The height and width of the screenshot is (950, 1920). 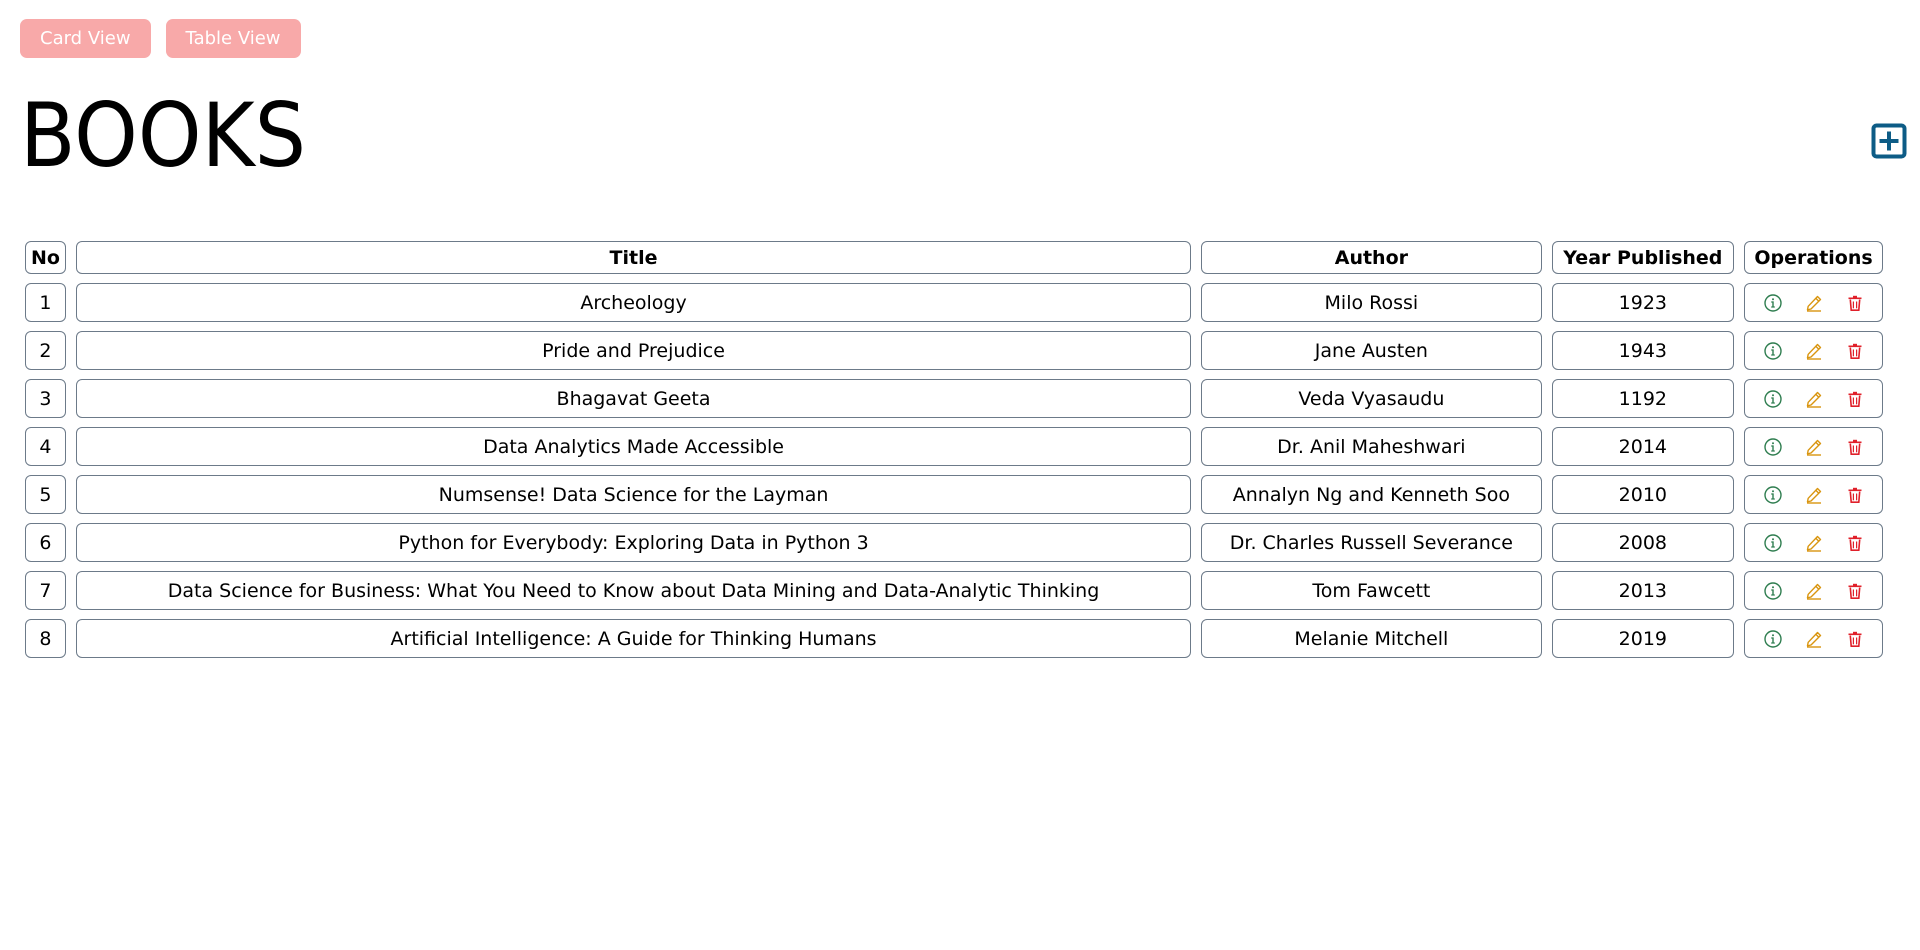 What do you see at coordinates (1643, 542) in the screenshot?
I see `cell-year: 2008` at bounding box center [1643, 542].